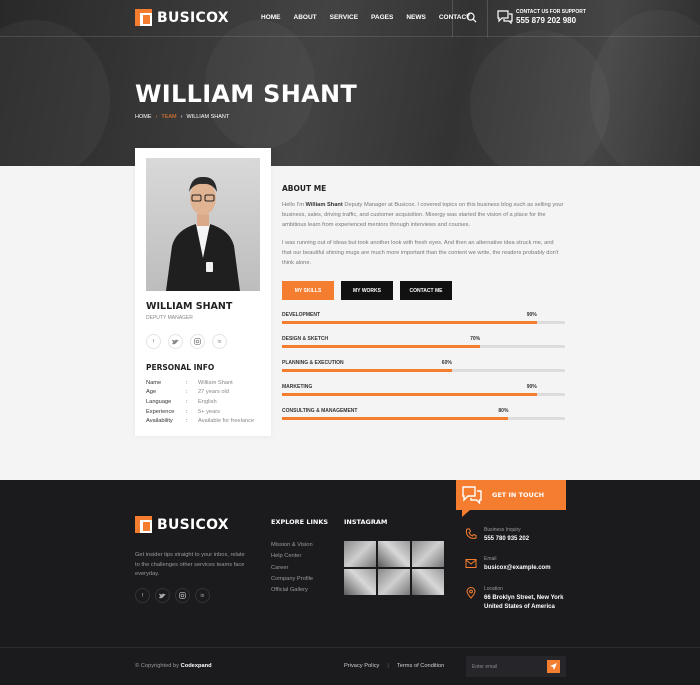 This screenshot has width=700, height=685. What do you see at coordinates (305, 17) in the screenshot?
I see `nav-item-about: ABOUT` at bounding box center [305, 17].